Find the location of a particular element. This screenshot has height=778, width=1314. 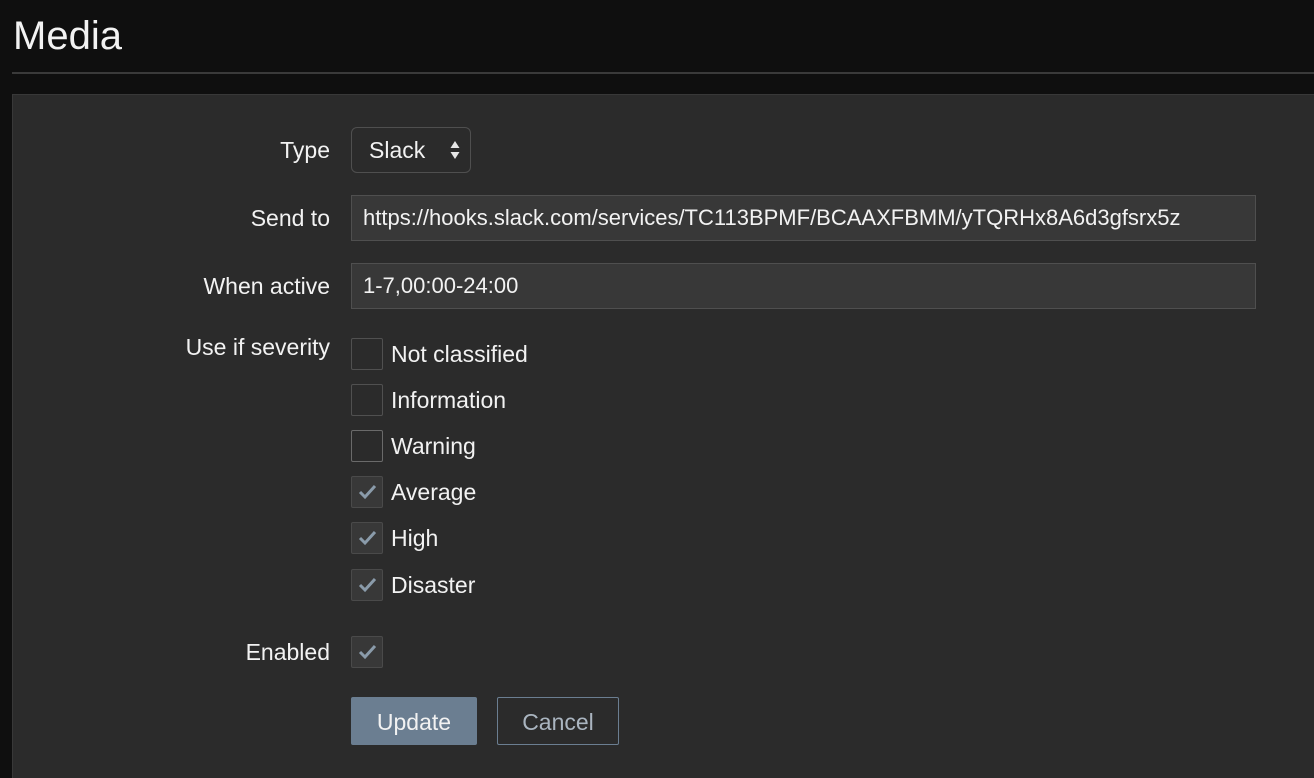

severity-high: High is located at coordinates (394, 538).